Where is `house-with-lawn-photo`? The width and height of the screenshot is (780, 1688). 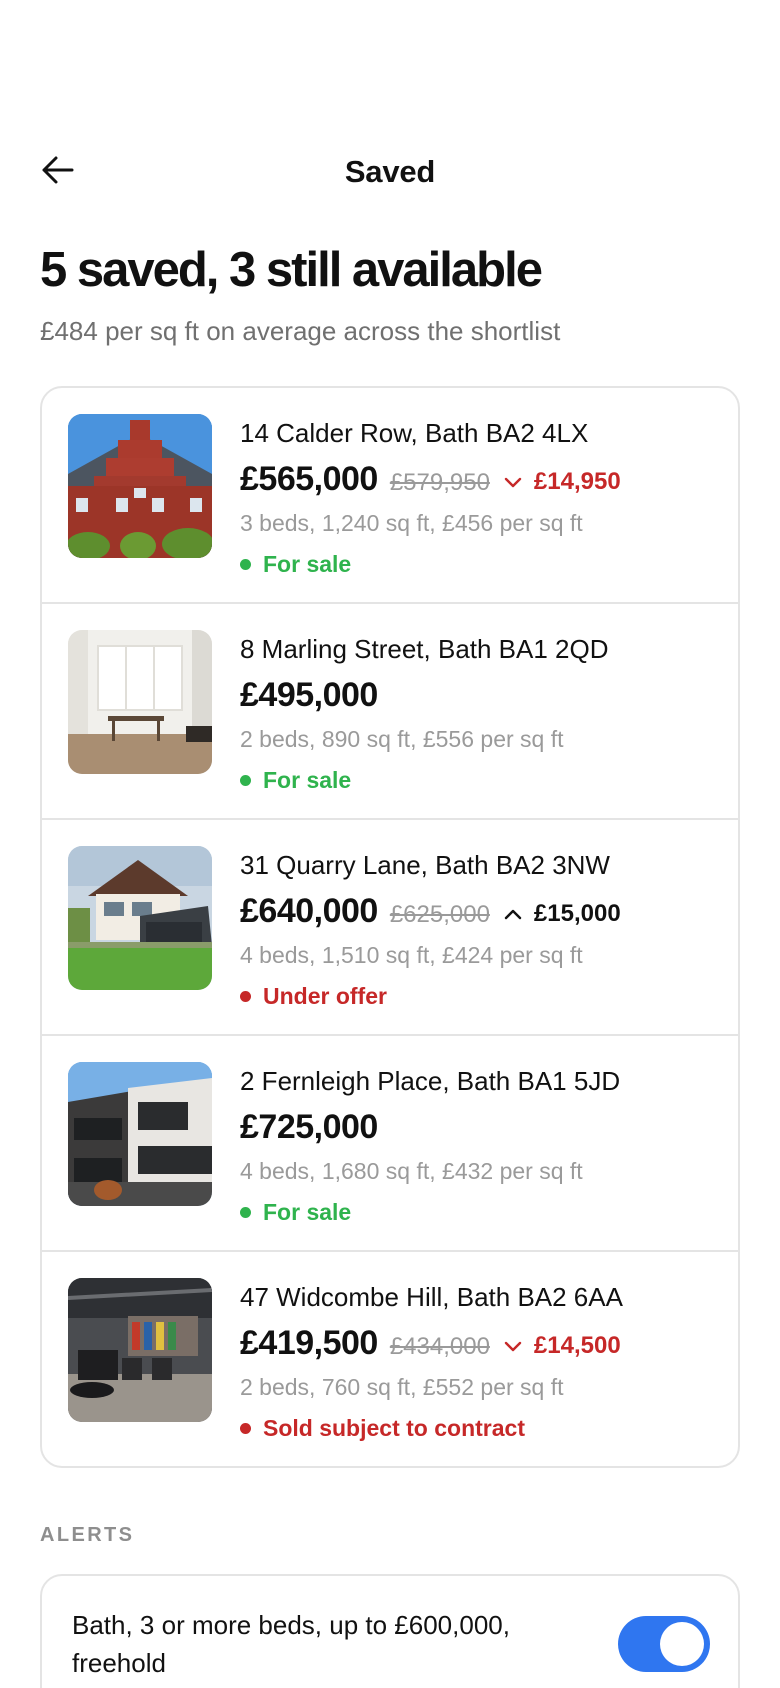
house-with-lawn-photo is located at coordinates (140, 918).